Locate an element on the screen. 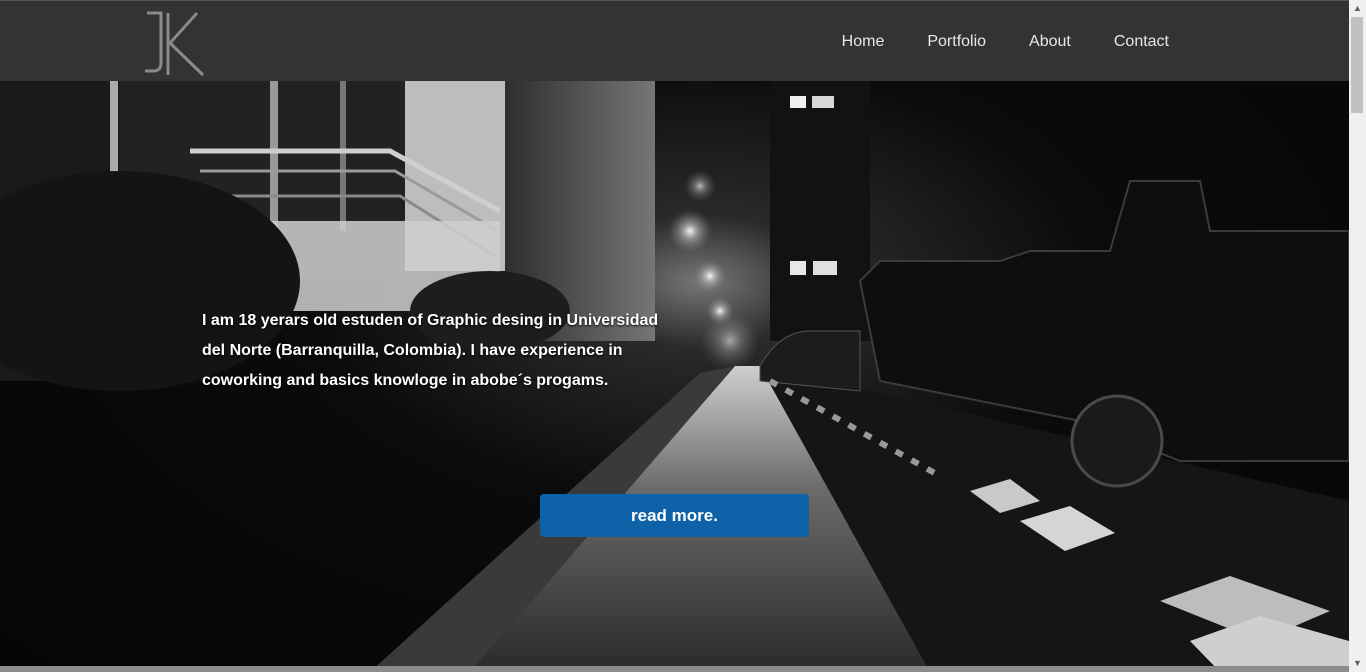  nav-contact: Contact is located at coordinates (1141, 42).